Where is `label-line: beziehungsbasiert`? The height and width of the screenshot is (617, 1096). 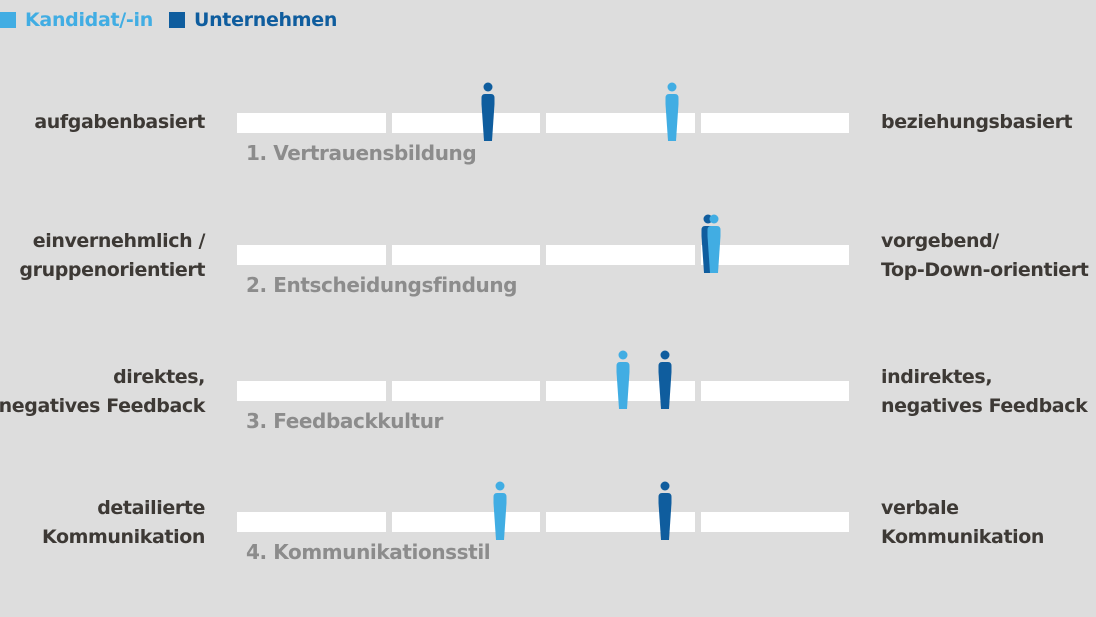 label-line: beziehungsbasiert is located at coordinates (977, 122).